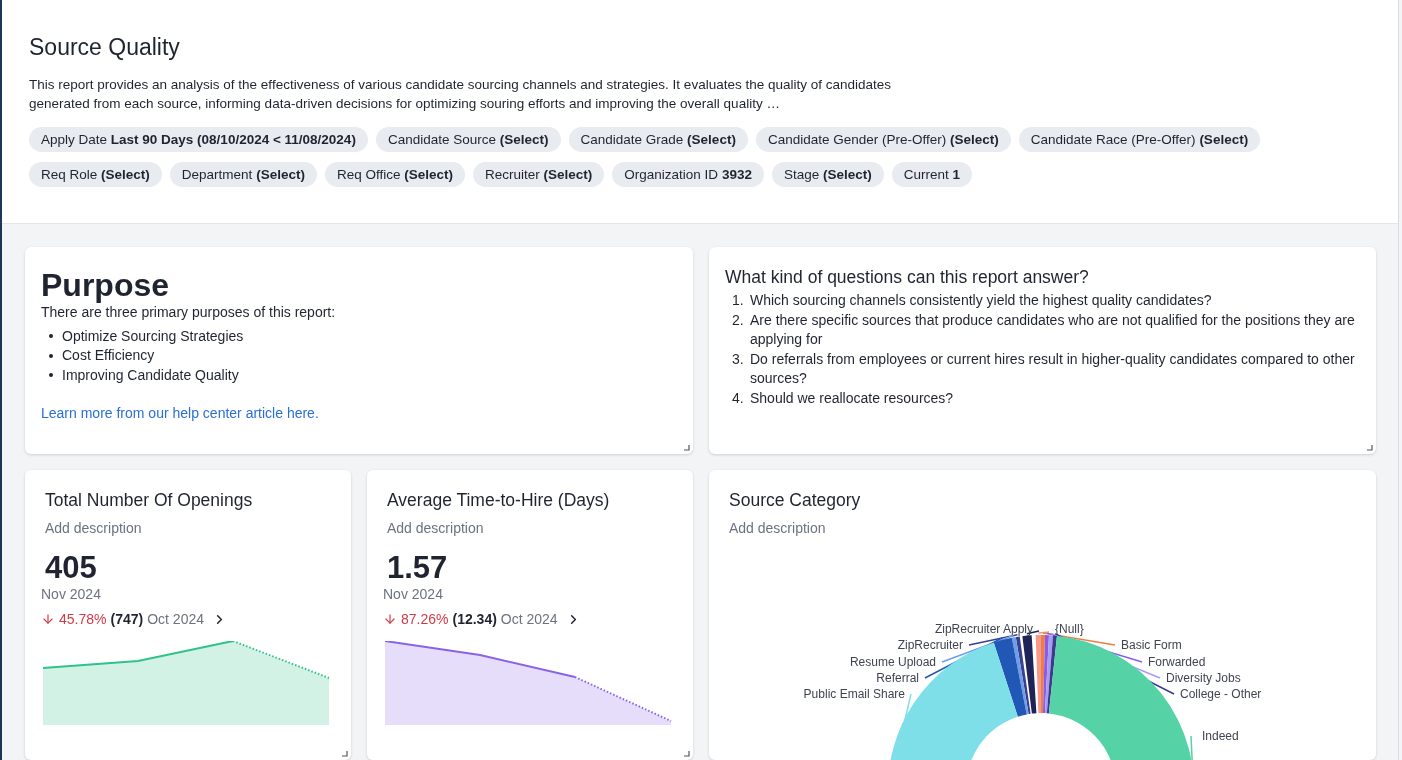 This screenshot has height=760, width=1402. What do you see at coordinates (1221, 694) in the screenshot?
I see `slice-label: College - Other` at bounding box center [1221, 694].